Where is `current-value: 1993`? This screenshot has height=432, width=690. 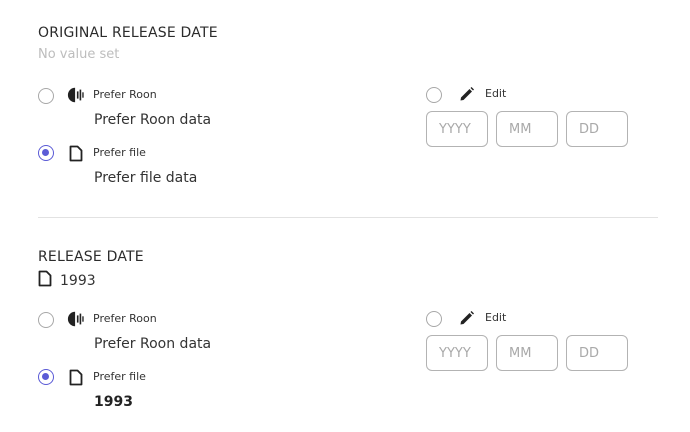 current-value: 1993 is located at coordinates (67, 280).